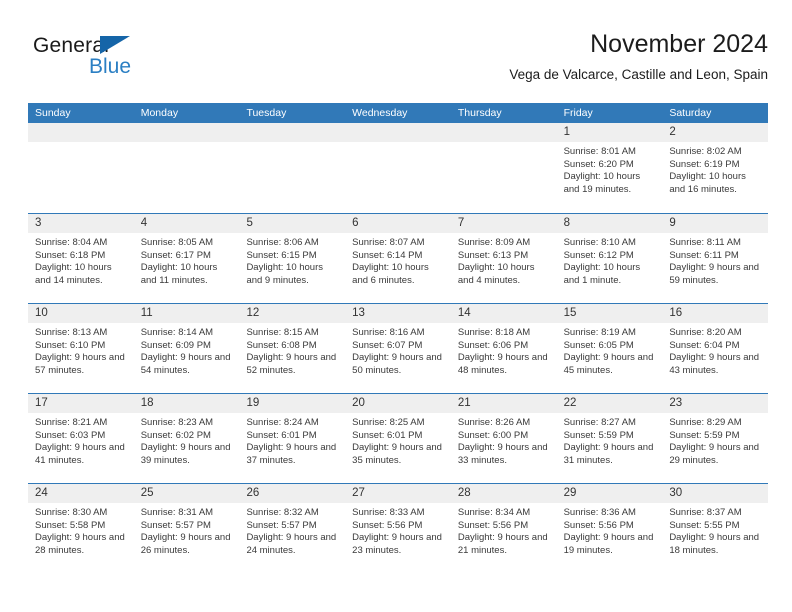 The image size is (792, 612). I want to click on daylight-text: Daylight: 9 hours and 29 minutes., so click(714, 454).